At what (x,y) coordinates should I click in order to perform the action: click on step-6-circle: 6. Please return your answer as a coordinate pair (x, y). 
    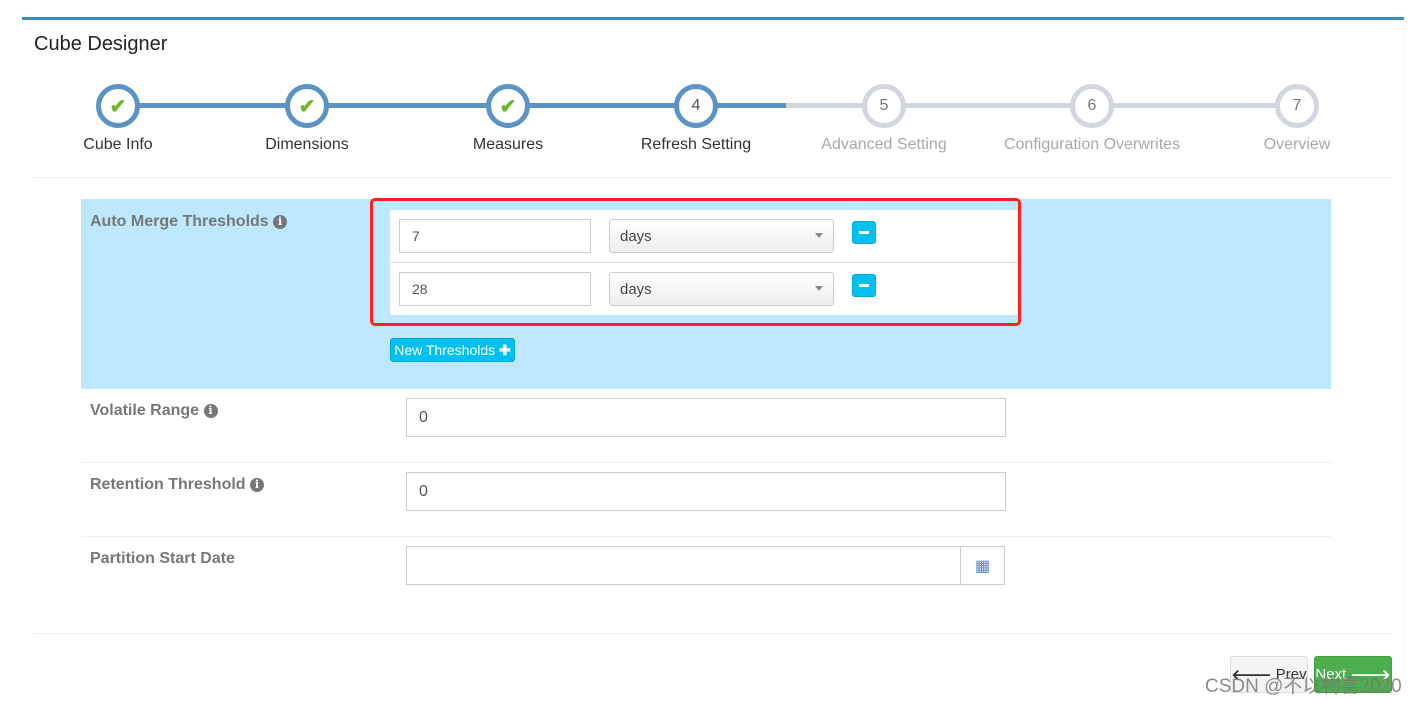
    Looking at the image, I should click on (1092, 106).